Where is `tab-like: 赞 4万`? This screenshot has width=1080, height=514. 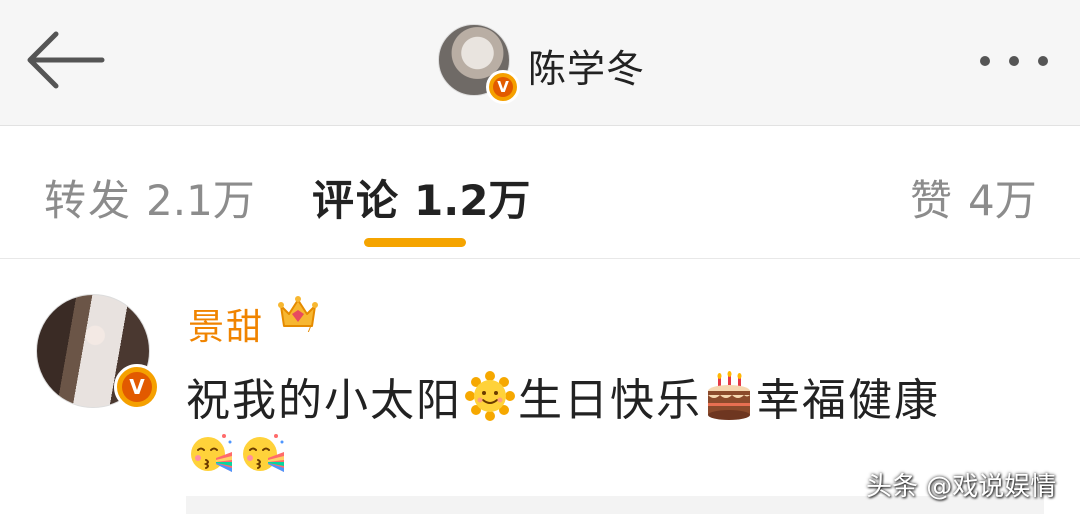
tab-like: 赞 4万 is located at coordinates (973, 197).